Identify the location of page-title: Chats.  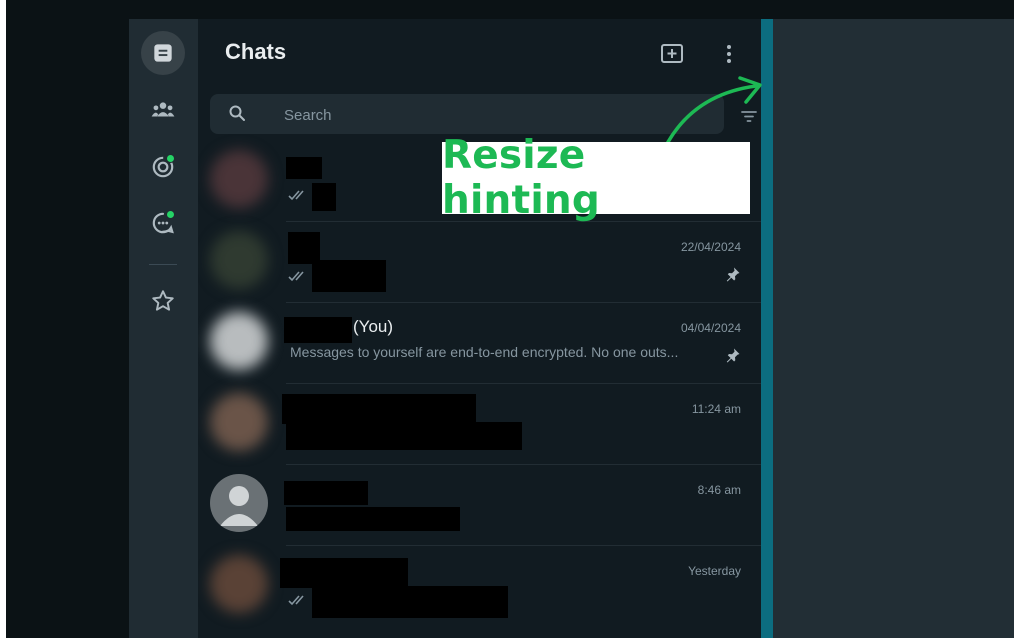
(256, 51).